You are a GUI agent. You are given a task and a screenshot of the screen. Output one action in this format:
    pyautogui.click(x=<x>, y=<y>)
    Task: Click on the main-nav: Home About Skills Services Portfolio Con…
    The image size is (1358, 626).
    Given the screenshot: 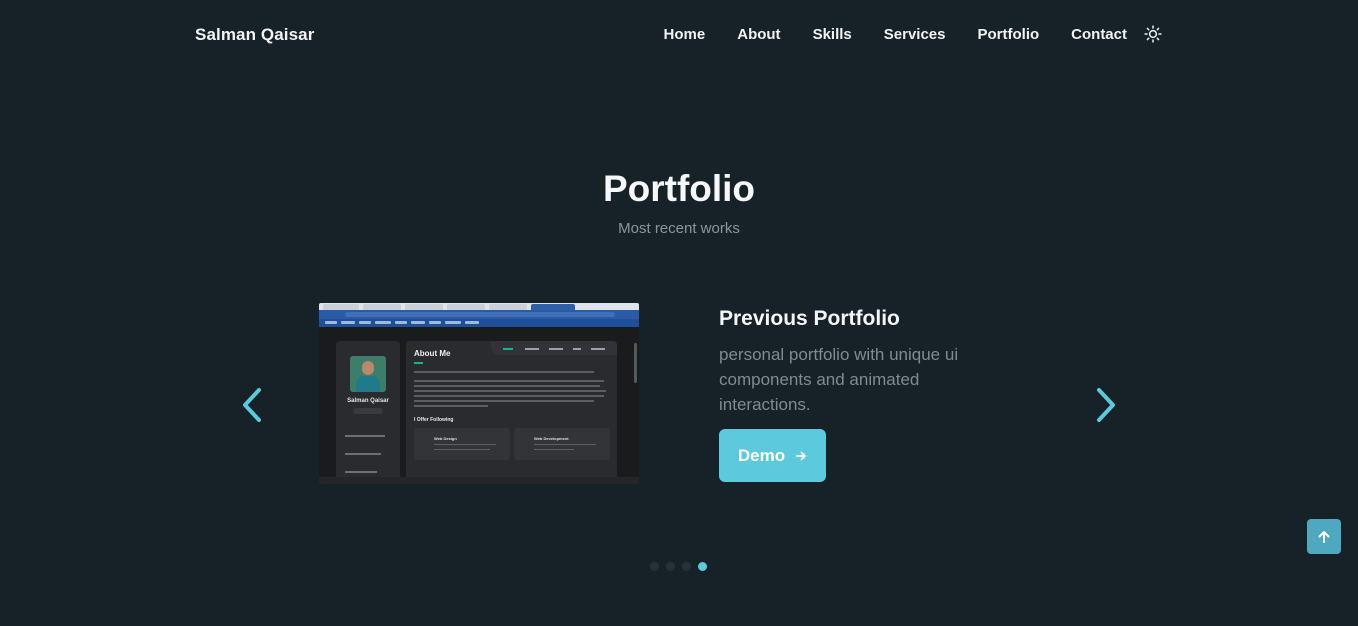 What is the action you would take?
    pyautogui.click(x=913, y=34)
    